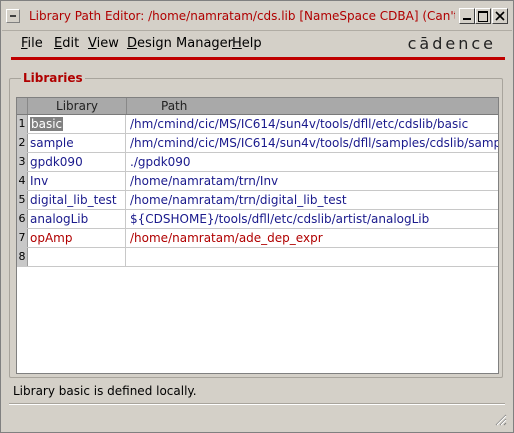 The image size is (514, 433). I want to click on library-cell: gpdk090, so click(77, 162).